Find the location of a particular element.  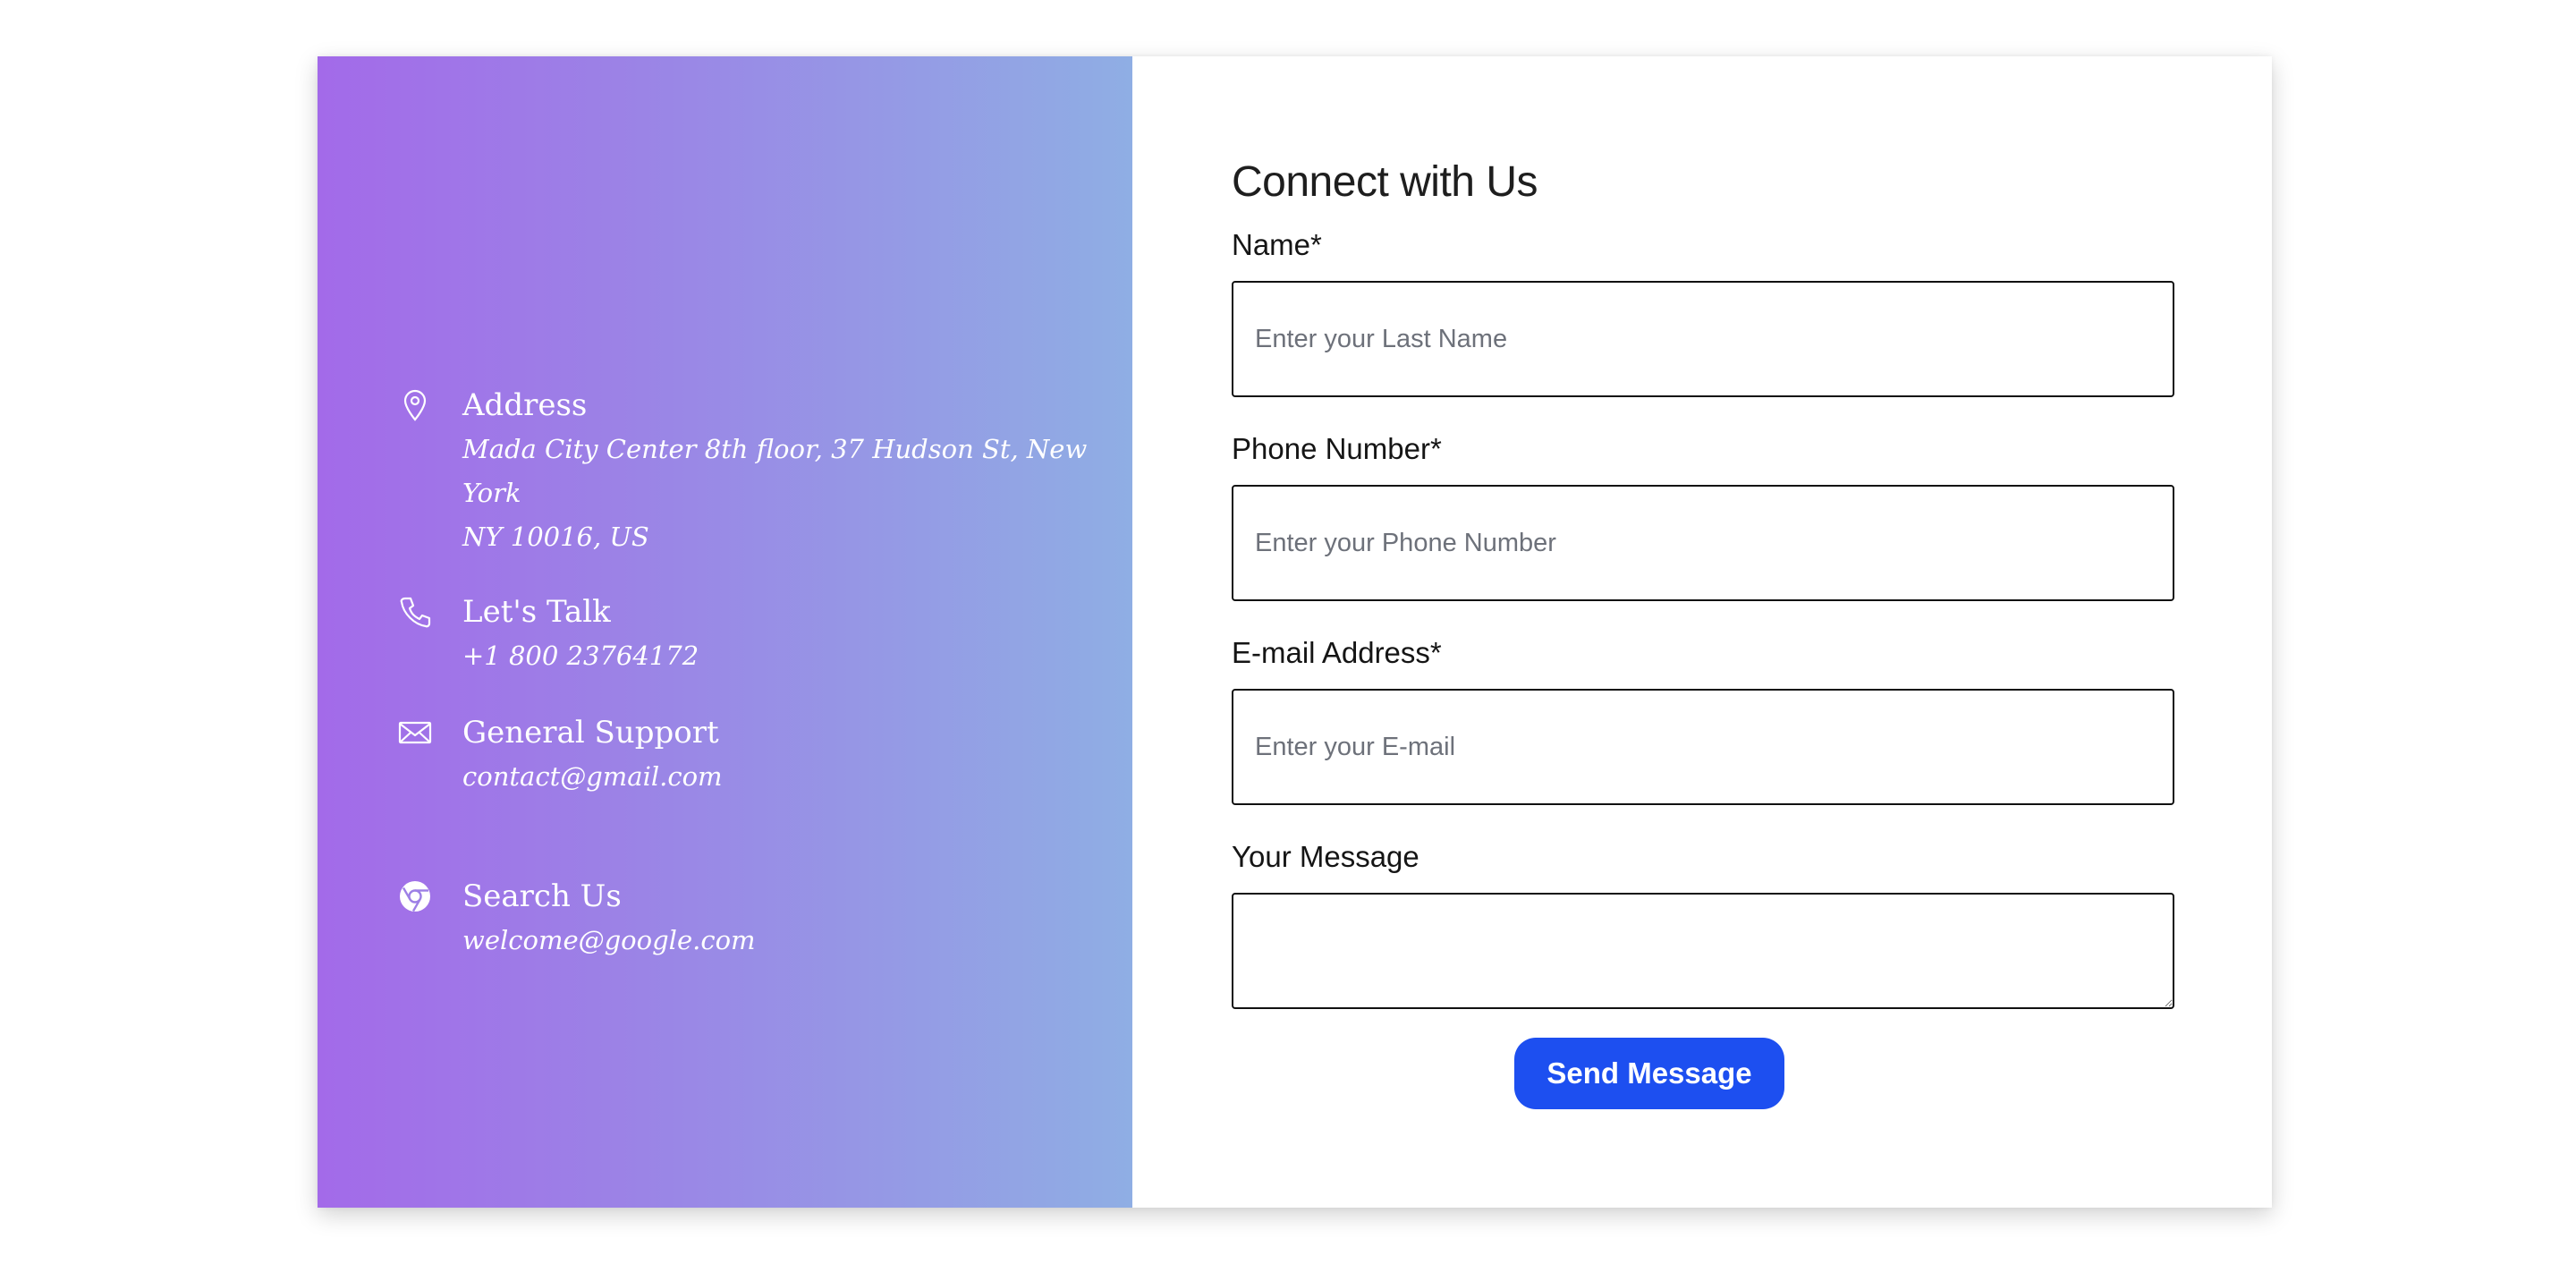

email-input is located at coordinates (1703, 747).